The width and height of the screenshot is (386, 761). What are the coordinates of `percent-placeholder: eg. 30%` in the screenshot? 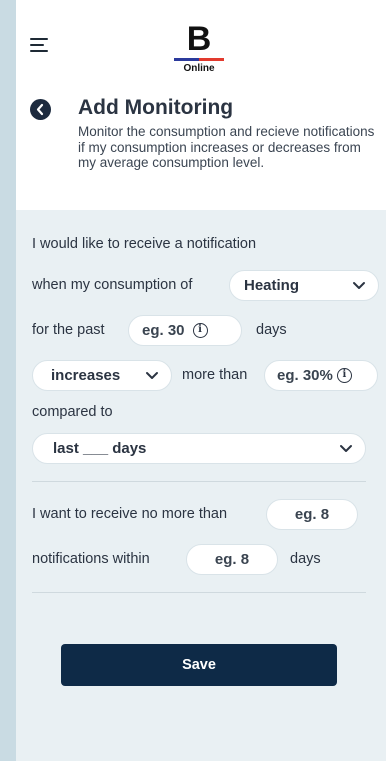 It's located at (305, 375).